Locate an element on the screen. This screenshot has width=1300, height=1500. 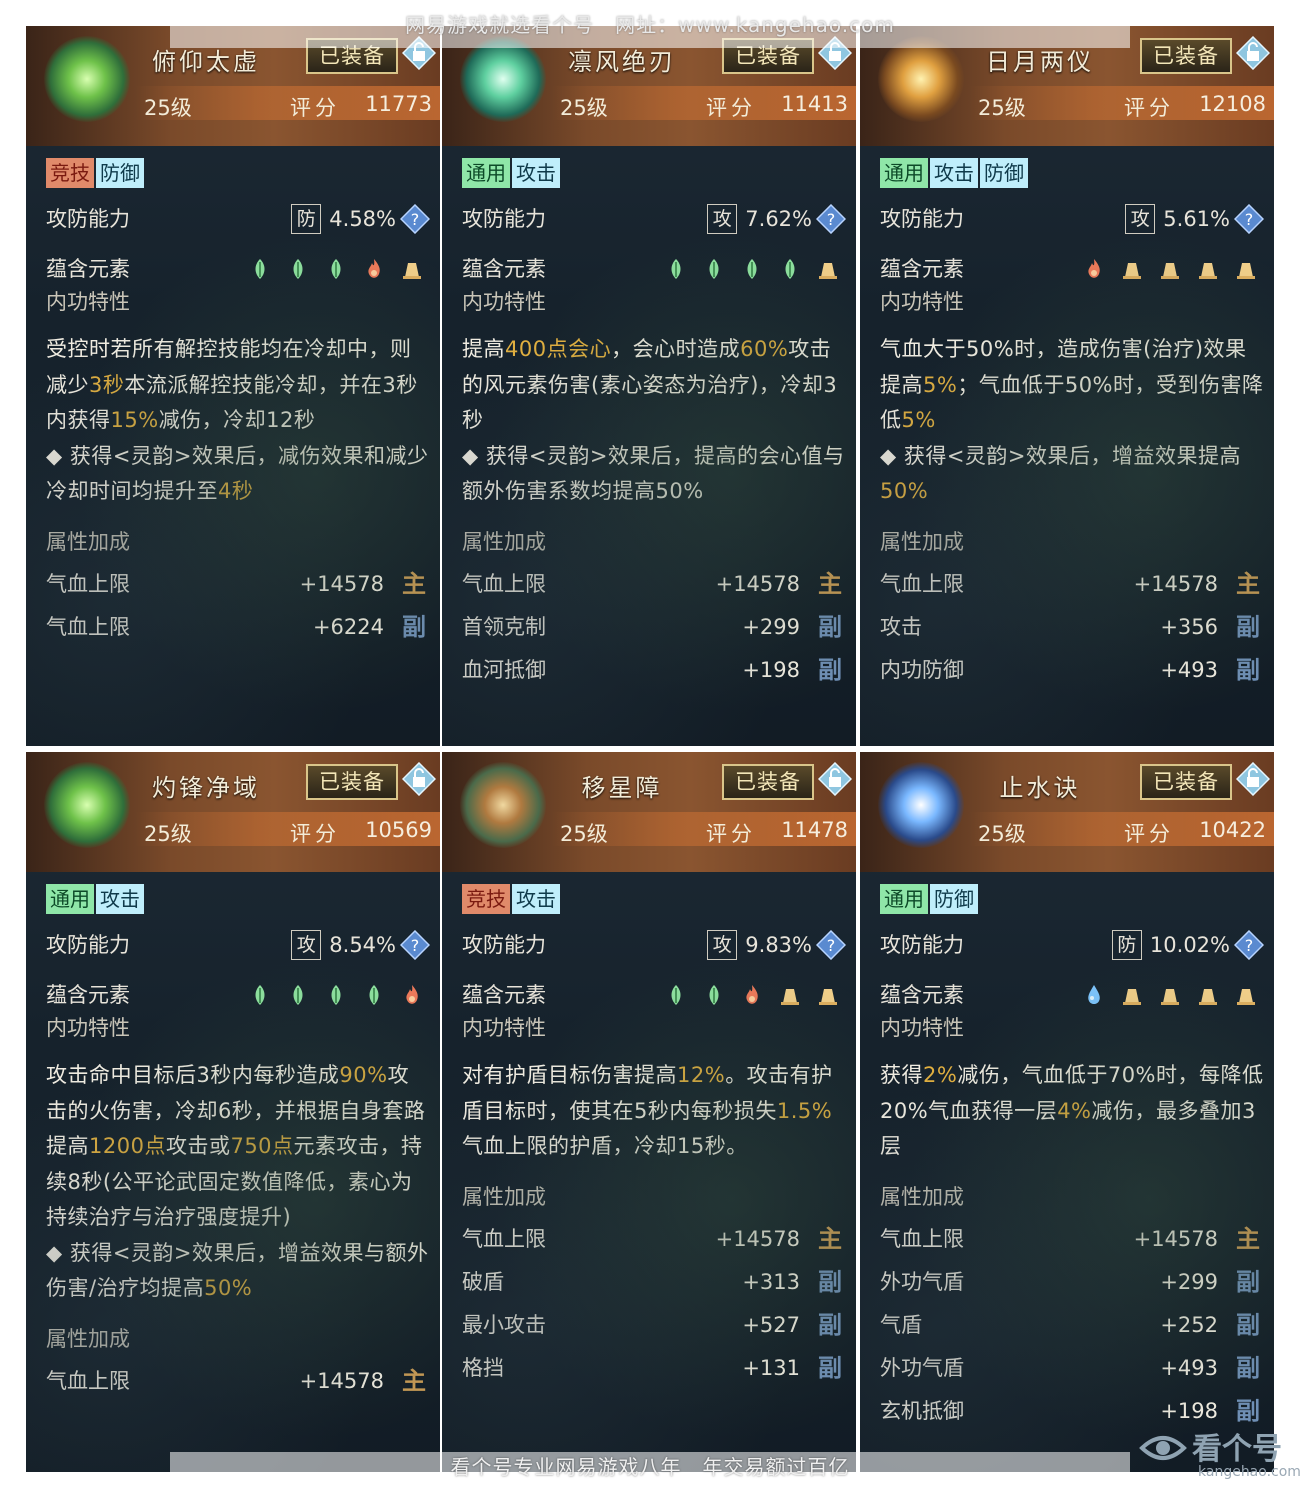
tag-list: 通用 攻击 防御 is located at coordinates (954, 174).